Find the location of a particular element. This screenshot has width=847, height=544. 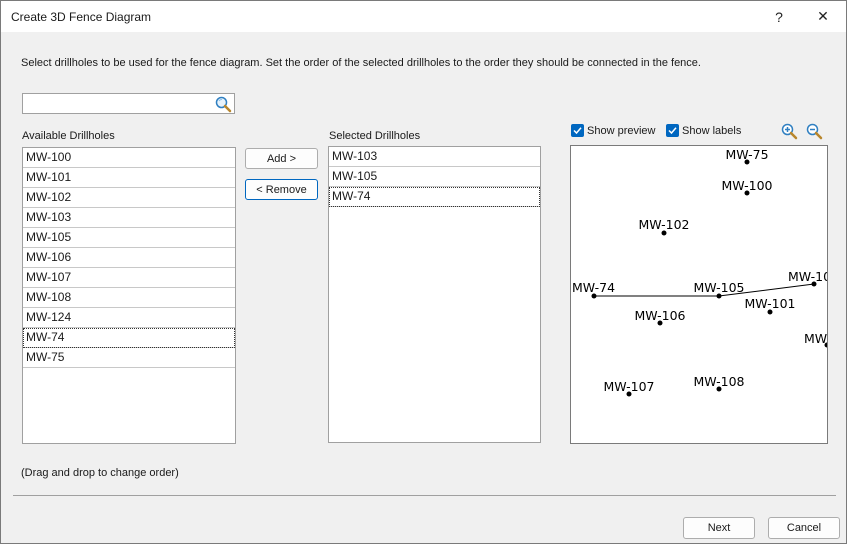

title-bar: Create 3D Fence Diagram ? ✕ is located at coordinates (423, 16).